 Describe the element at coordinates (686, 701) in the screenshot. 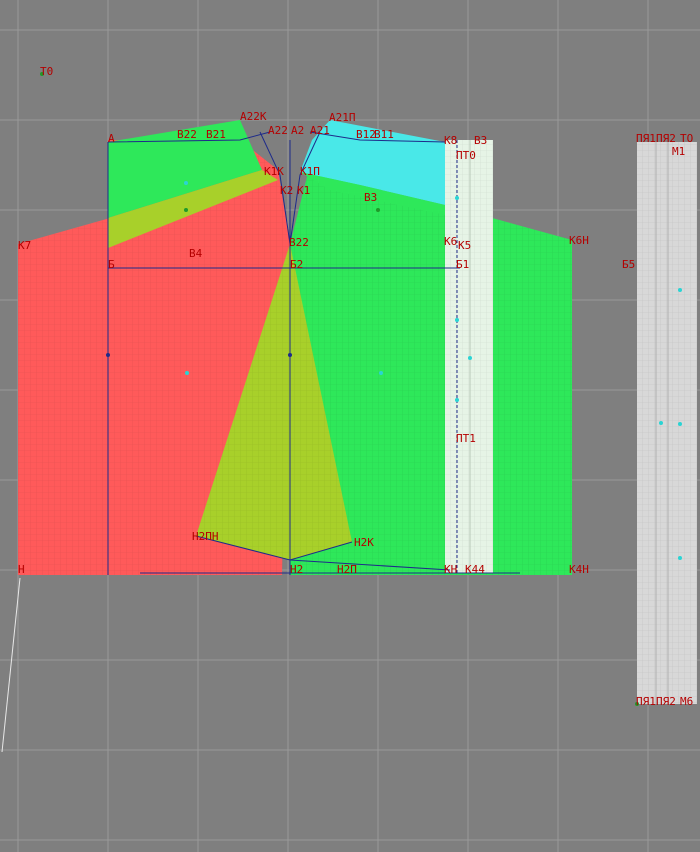

I see `label-M6: M6` at that location.